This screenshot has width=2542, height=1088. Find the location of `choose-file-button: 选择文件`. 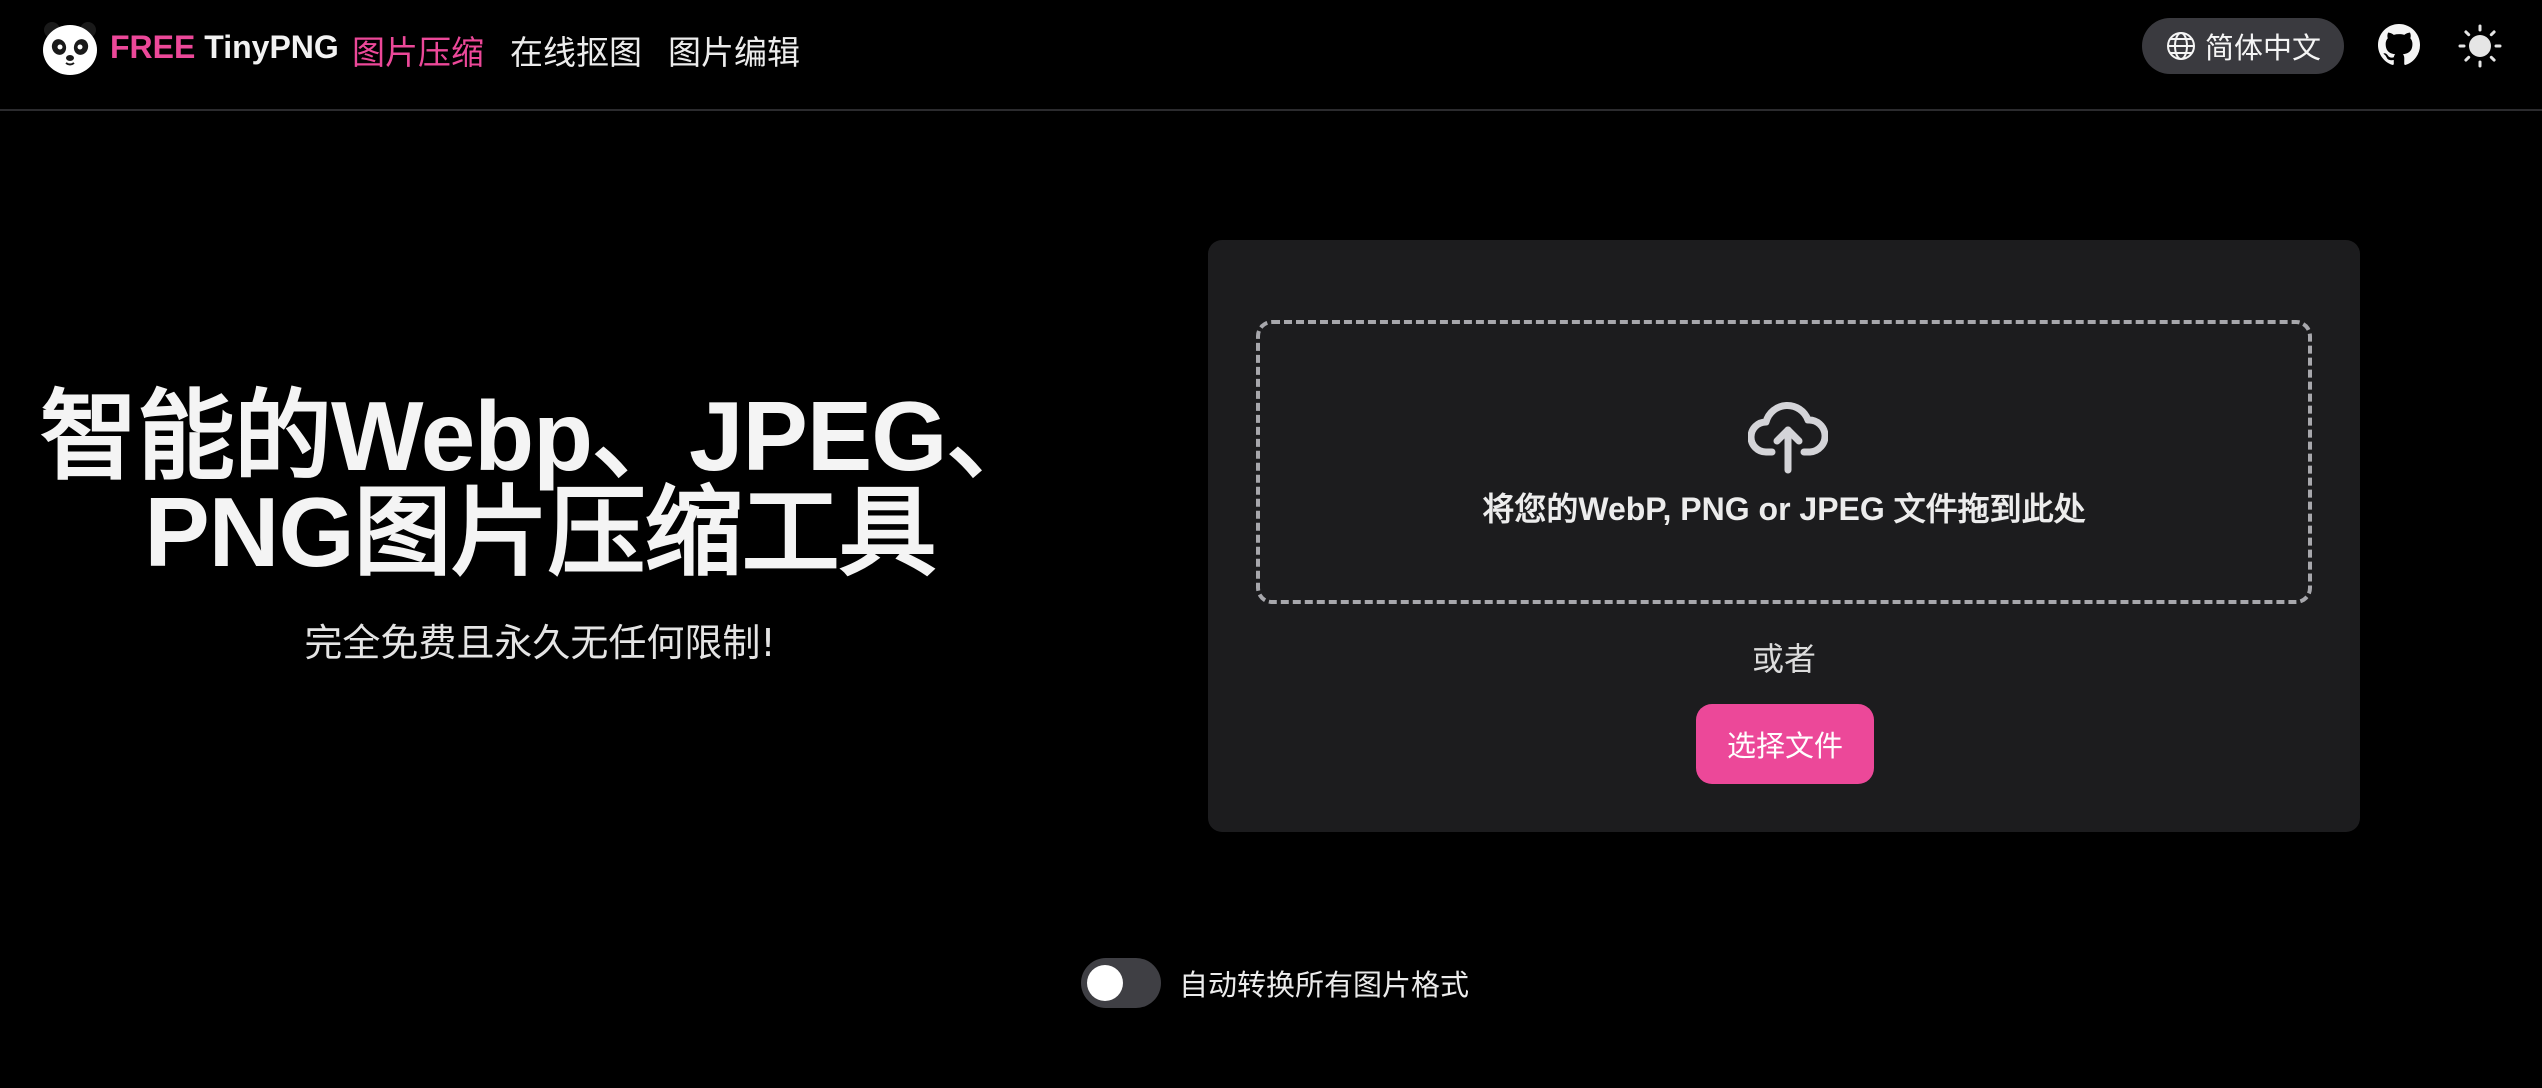

choose-file-button: 选择文件 is located at coordinates (1785, 744).